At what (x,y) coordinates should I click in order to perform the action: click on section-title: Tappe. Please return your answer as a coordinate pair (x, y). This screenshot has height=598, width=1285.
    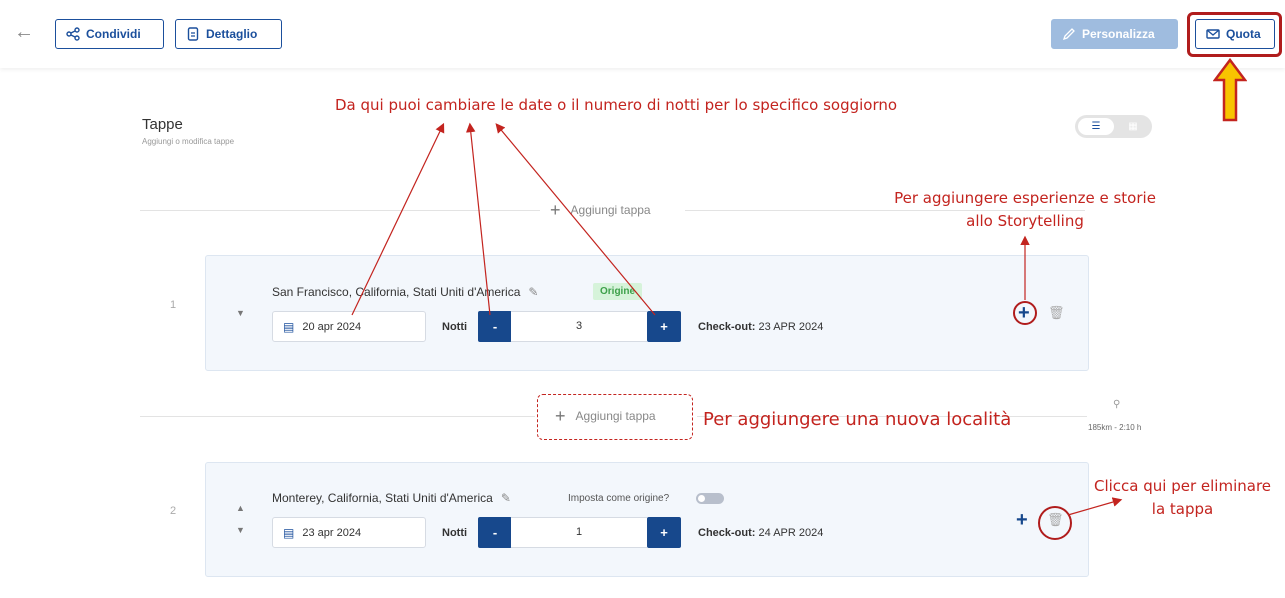
    Looking at the image, I should click on (162, 124).